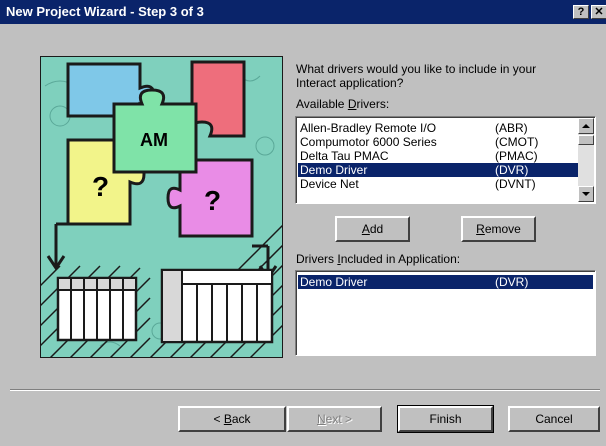 The width and height of the screenshot is (606, 446). What do you see at coordinates (232, 419) in the screenshot?
I see `back-button: < Back` at bounding box center [232, 419].